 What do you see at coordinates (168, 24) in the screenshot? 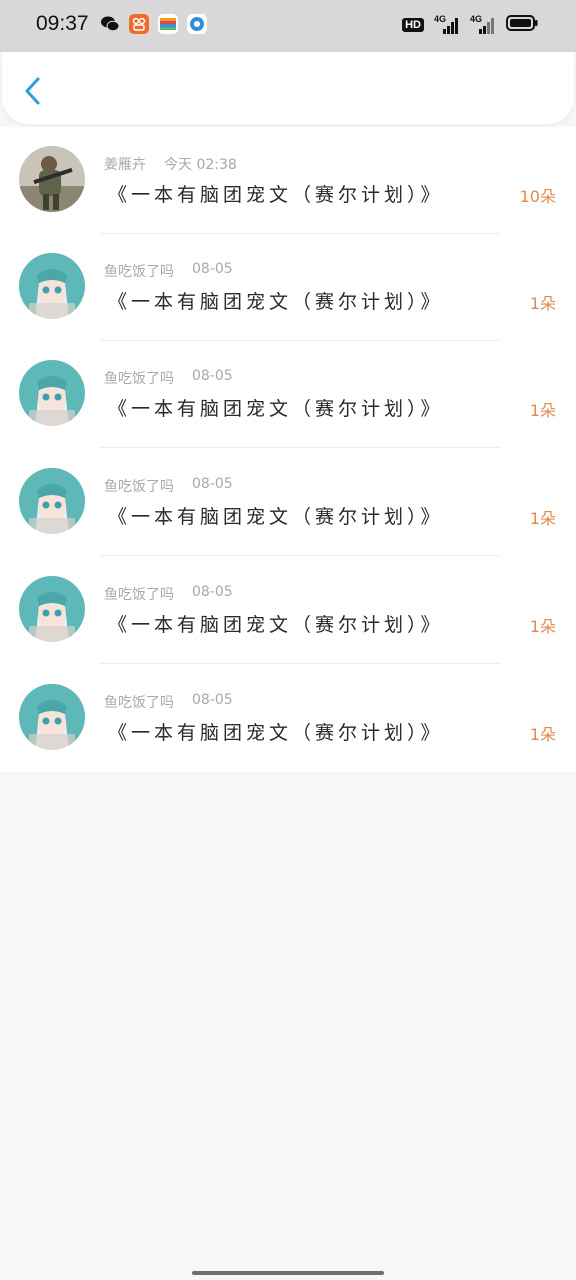
I see `wallet-icon` at bounding box center [168, 24].